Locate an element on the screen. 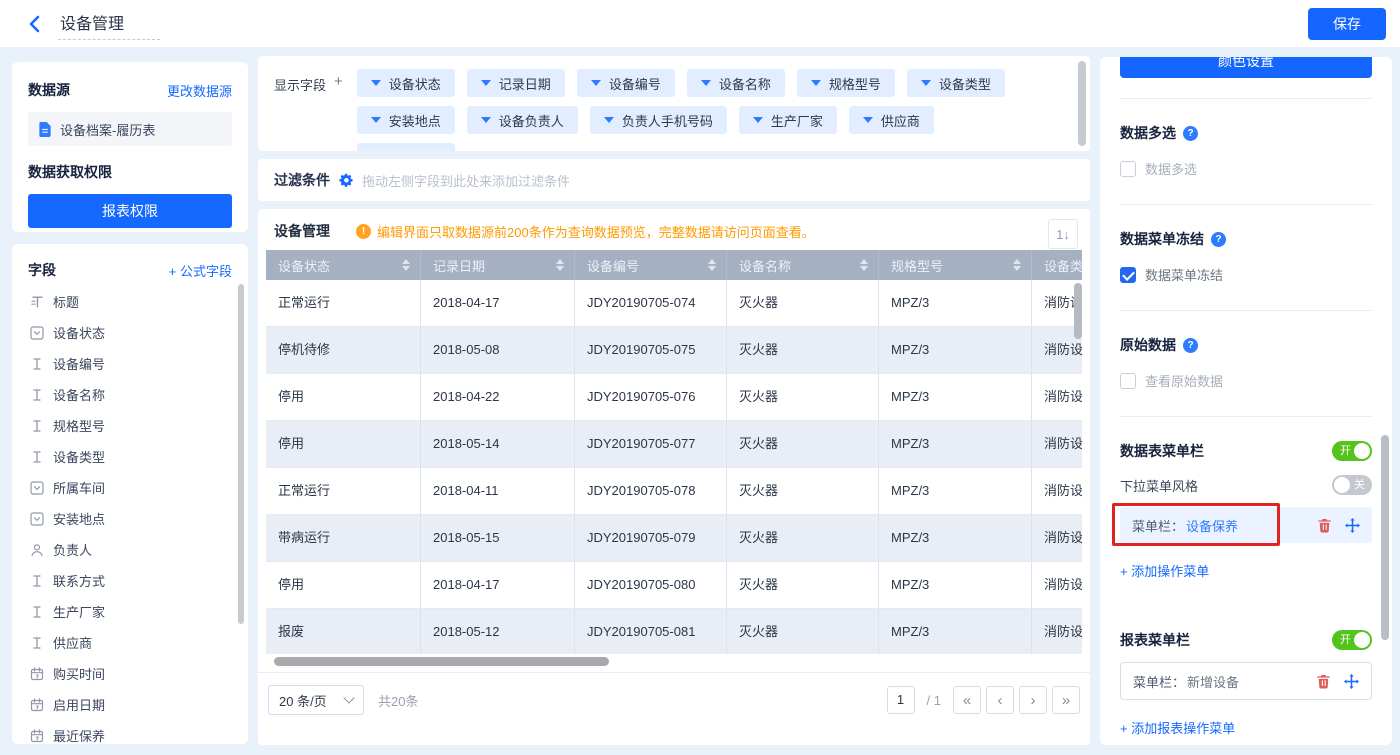 The height and width of the screenshot is (755, 1400). display-field-chip: 设备类型 is located at coordinates (955, 83).